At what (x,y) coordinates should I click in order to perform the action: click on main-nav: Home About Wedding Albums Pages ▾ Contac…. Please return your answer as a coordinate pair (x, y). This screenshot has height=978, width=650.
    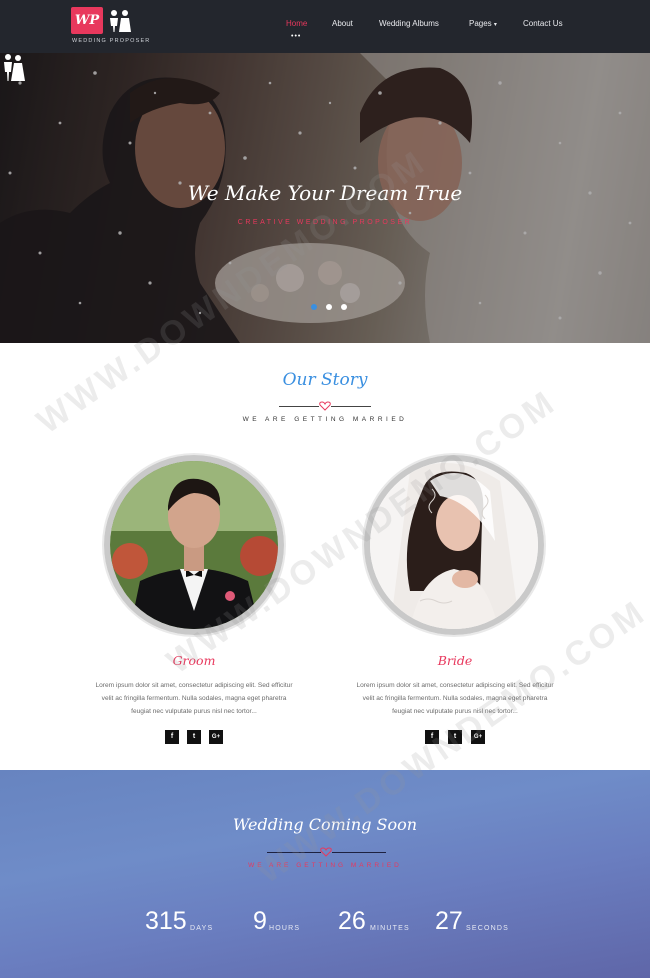
    Looking at the image, I should click on (325, 29).